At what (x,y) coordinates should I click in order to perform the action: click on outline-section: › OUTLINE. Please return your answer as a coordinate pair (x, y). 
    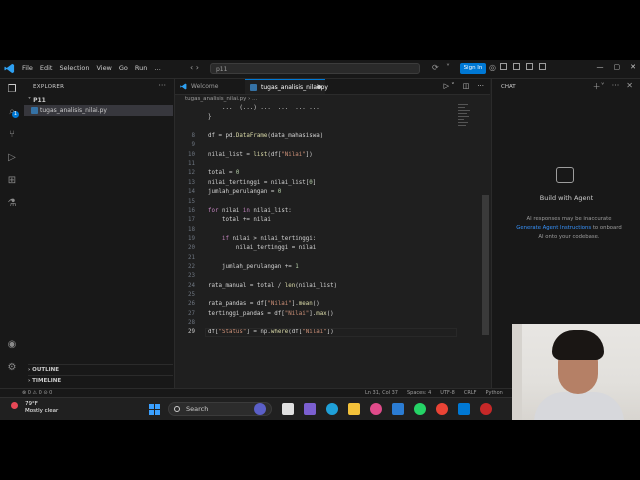
    Looking at the image, I should click on (100, 368).